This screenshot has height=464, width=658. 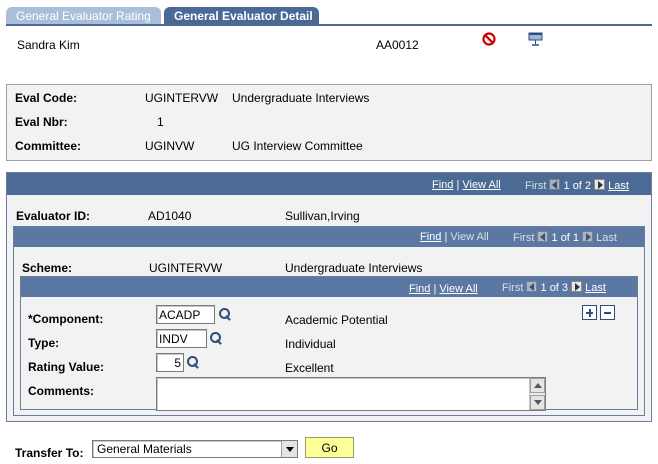 What do you see at coordinates (537, 385) in the screenshot?
I see `scroll-up-icon` at bounding box center [537, 385].